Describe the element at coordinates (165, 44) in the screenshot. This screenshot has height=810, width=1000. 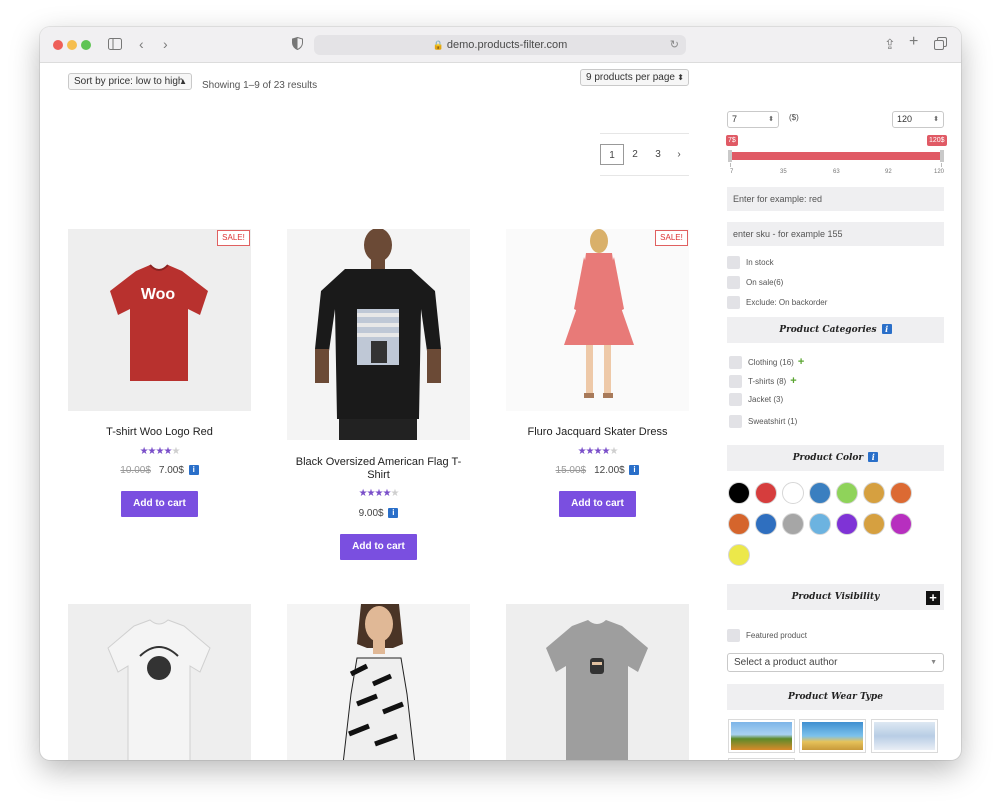
I see `forward-icon: ›` at that location.